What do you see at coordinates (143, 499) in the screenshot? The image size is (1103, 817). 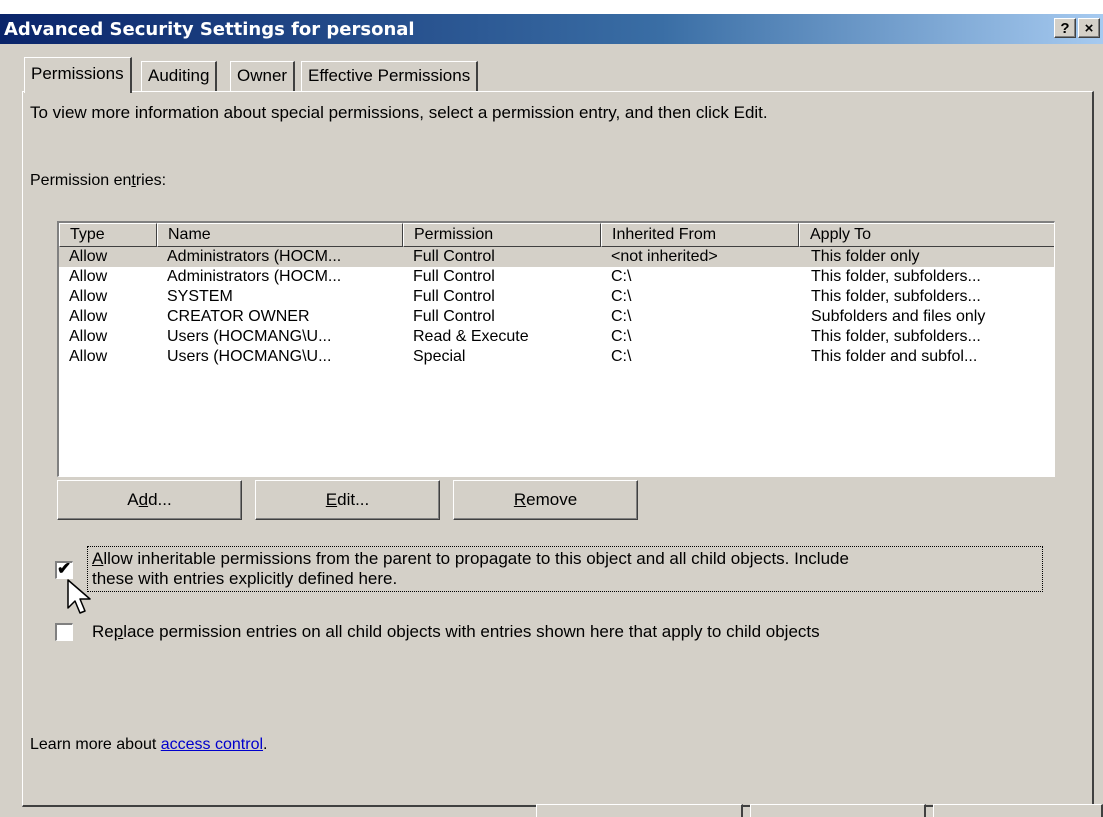 I see `add-label-mnemonic: d` at bounding box center [143, 499].